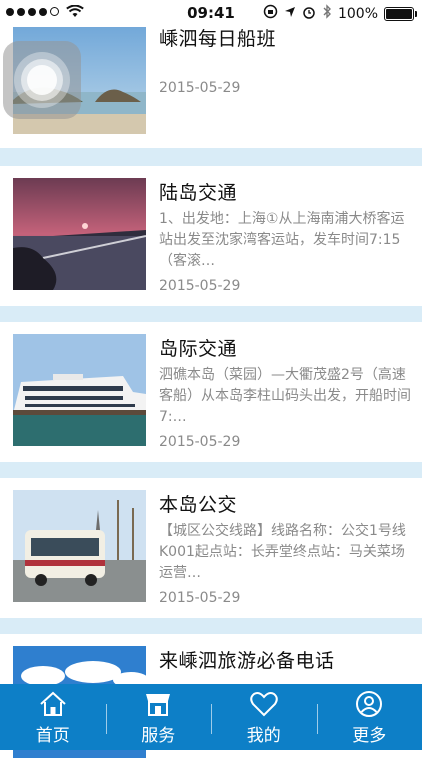 Image resolution: width=422 pixels, height=774 pixels. I want to click on tab-label: 更多, so click(369, 733).